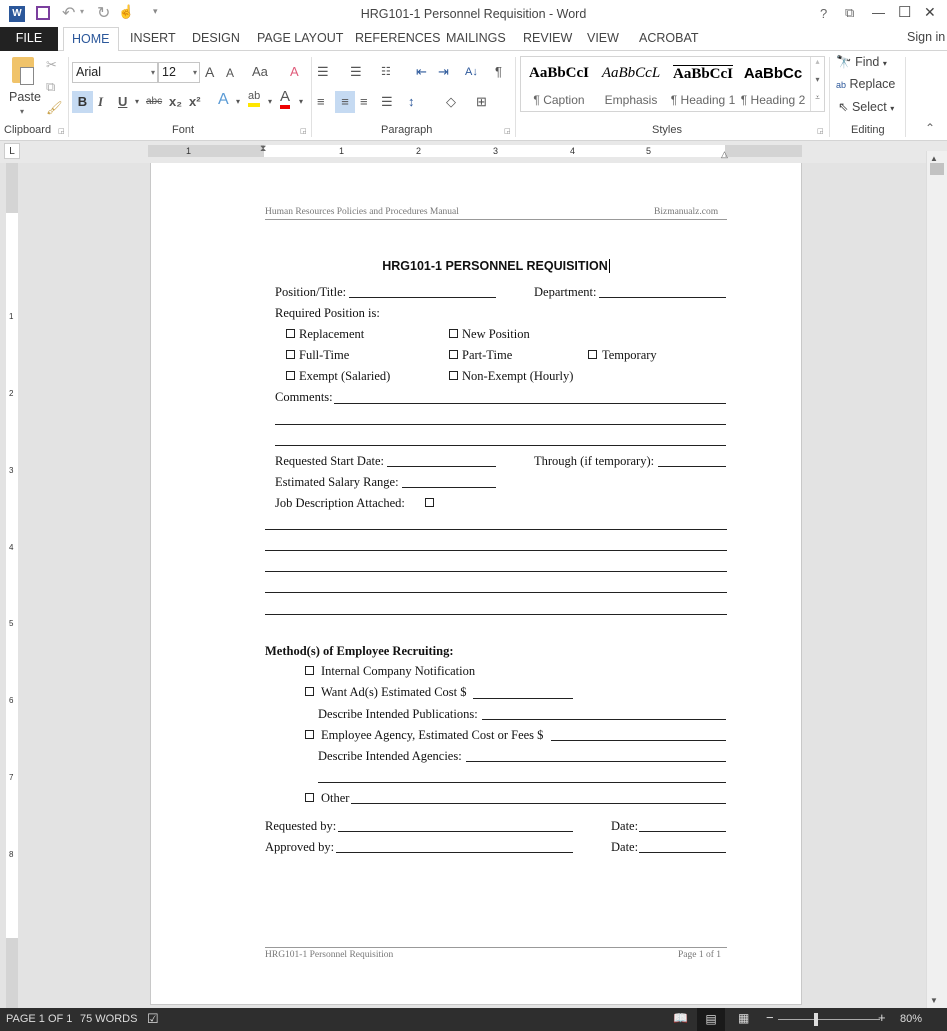 The width and height of the screenshot is (947, 1031). Describe the element at coordinates (692, 466) in the screenshot. I see `through-field` at that location.